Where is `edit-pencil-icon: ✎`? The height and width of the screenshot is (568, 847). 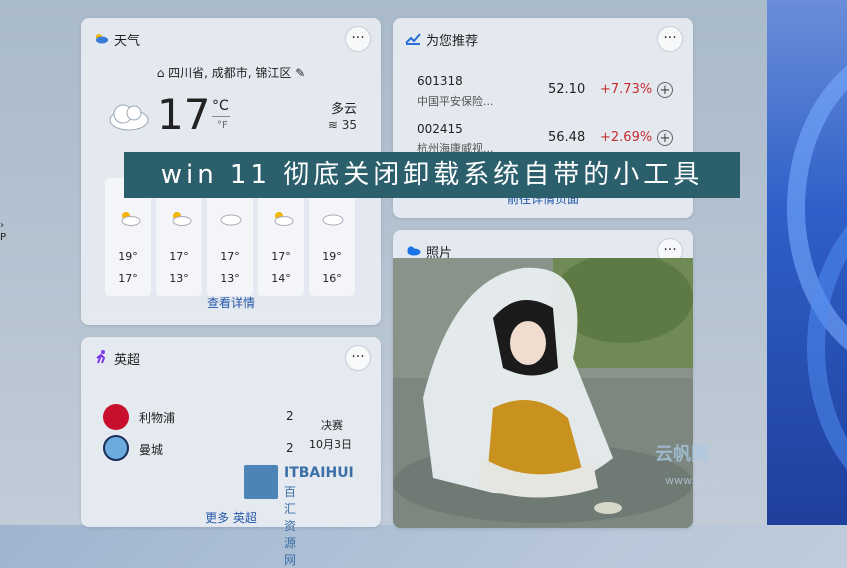 edit-pencil-icon: ✎ is located at coordinates (300, 73).